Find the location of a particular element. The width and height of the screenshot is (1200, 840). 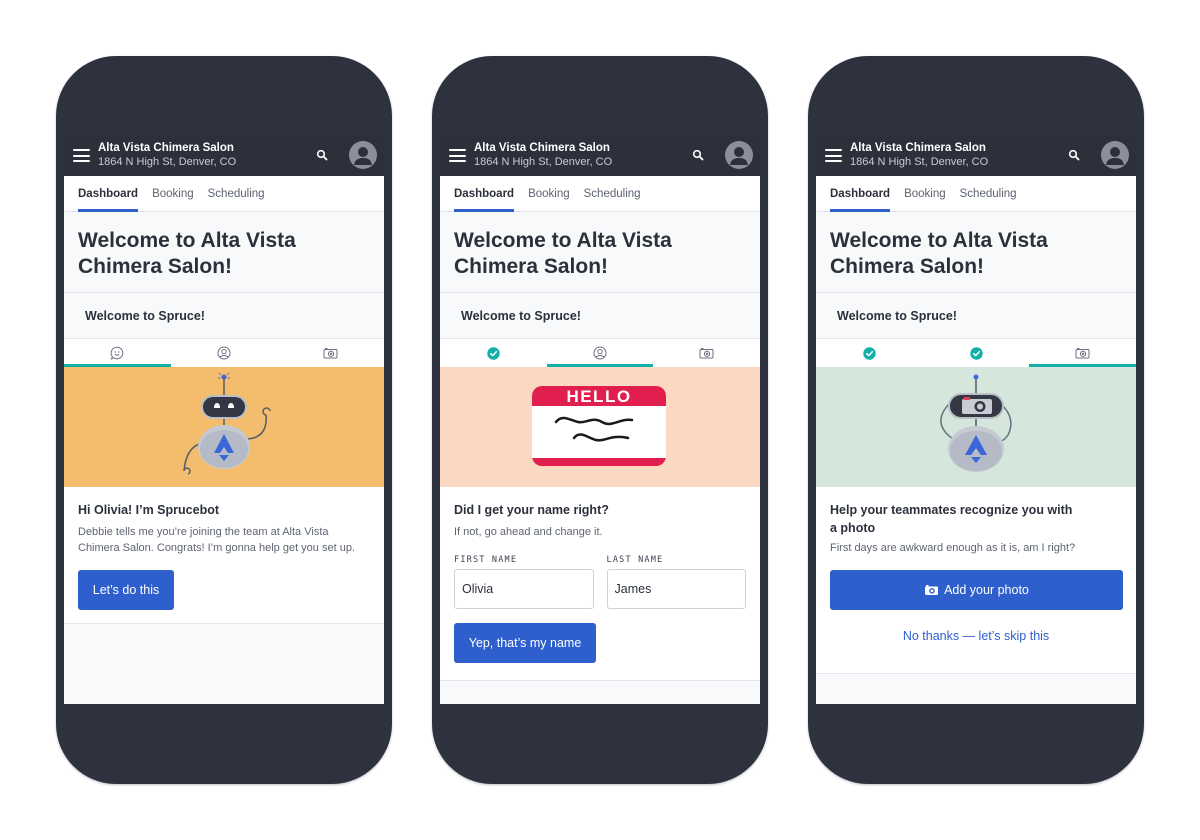

add-photo-label: Add your photo is located at coordinates (986, 589).